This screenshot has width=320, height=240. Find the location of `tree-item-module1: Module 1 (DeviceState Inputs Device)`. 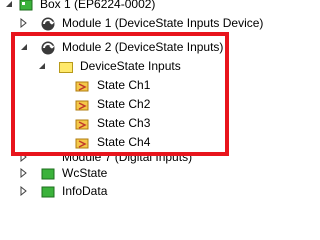

tree-item-module1: Module 1 (DeviceState Inputs Device) is located at coordinates (132, 23).